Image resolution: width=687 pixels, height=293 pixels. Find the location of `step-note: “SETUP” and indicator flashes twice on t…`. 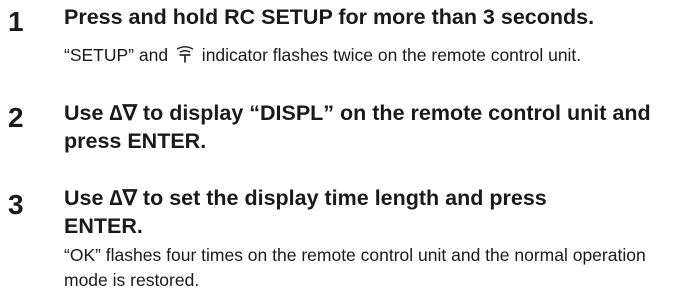

step-note: “SETUP” and indicator flashes twice on t… is located at coordinates (322, 55).